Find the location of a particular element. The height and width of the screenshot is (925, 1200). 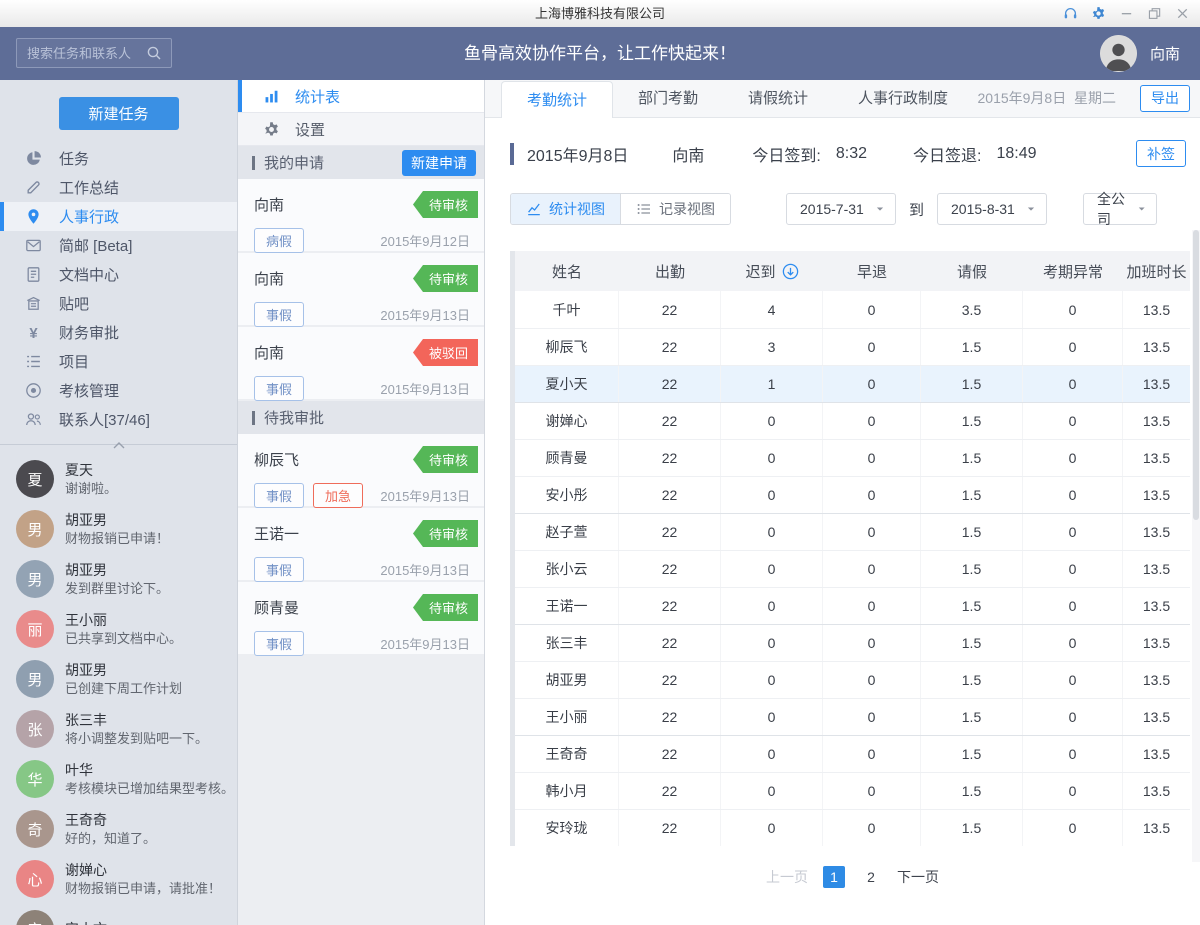

cell-value: 3.5 is located at coordinates (972, 309).